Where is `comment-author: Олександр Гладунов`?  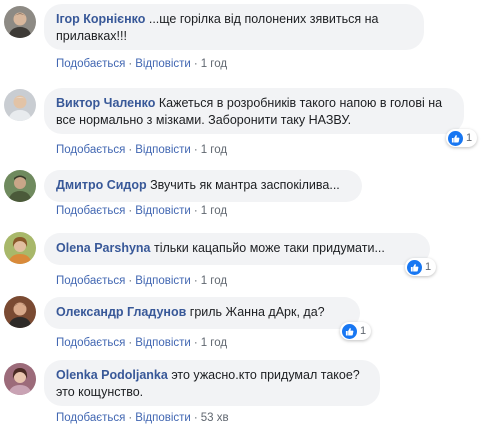
comment-author: Олександр Гладунов is located at coordinates (121, 312).